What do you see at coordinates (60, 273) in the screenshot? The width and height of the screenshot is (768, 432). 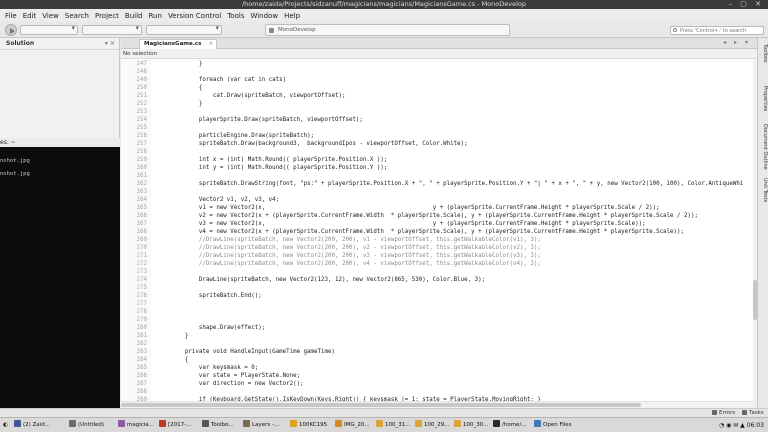 I see `terminal-window: es: ~ nshot.jpg nshot.jpg` at bounding box center [60, 273].